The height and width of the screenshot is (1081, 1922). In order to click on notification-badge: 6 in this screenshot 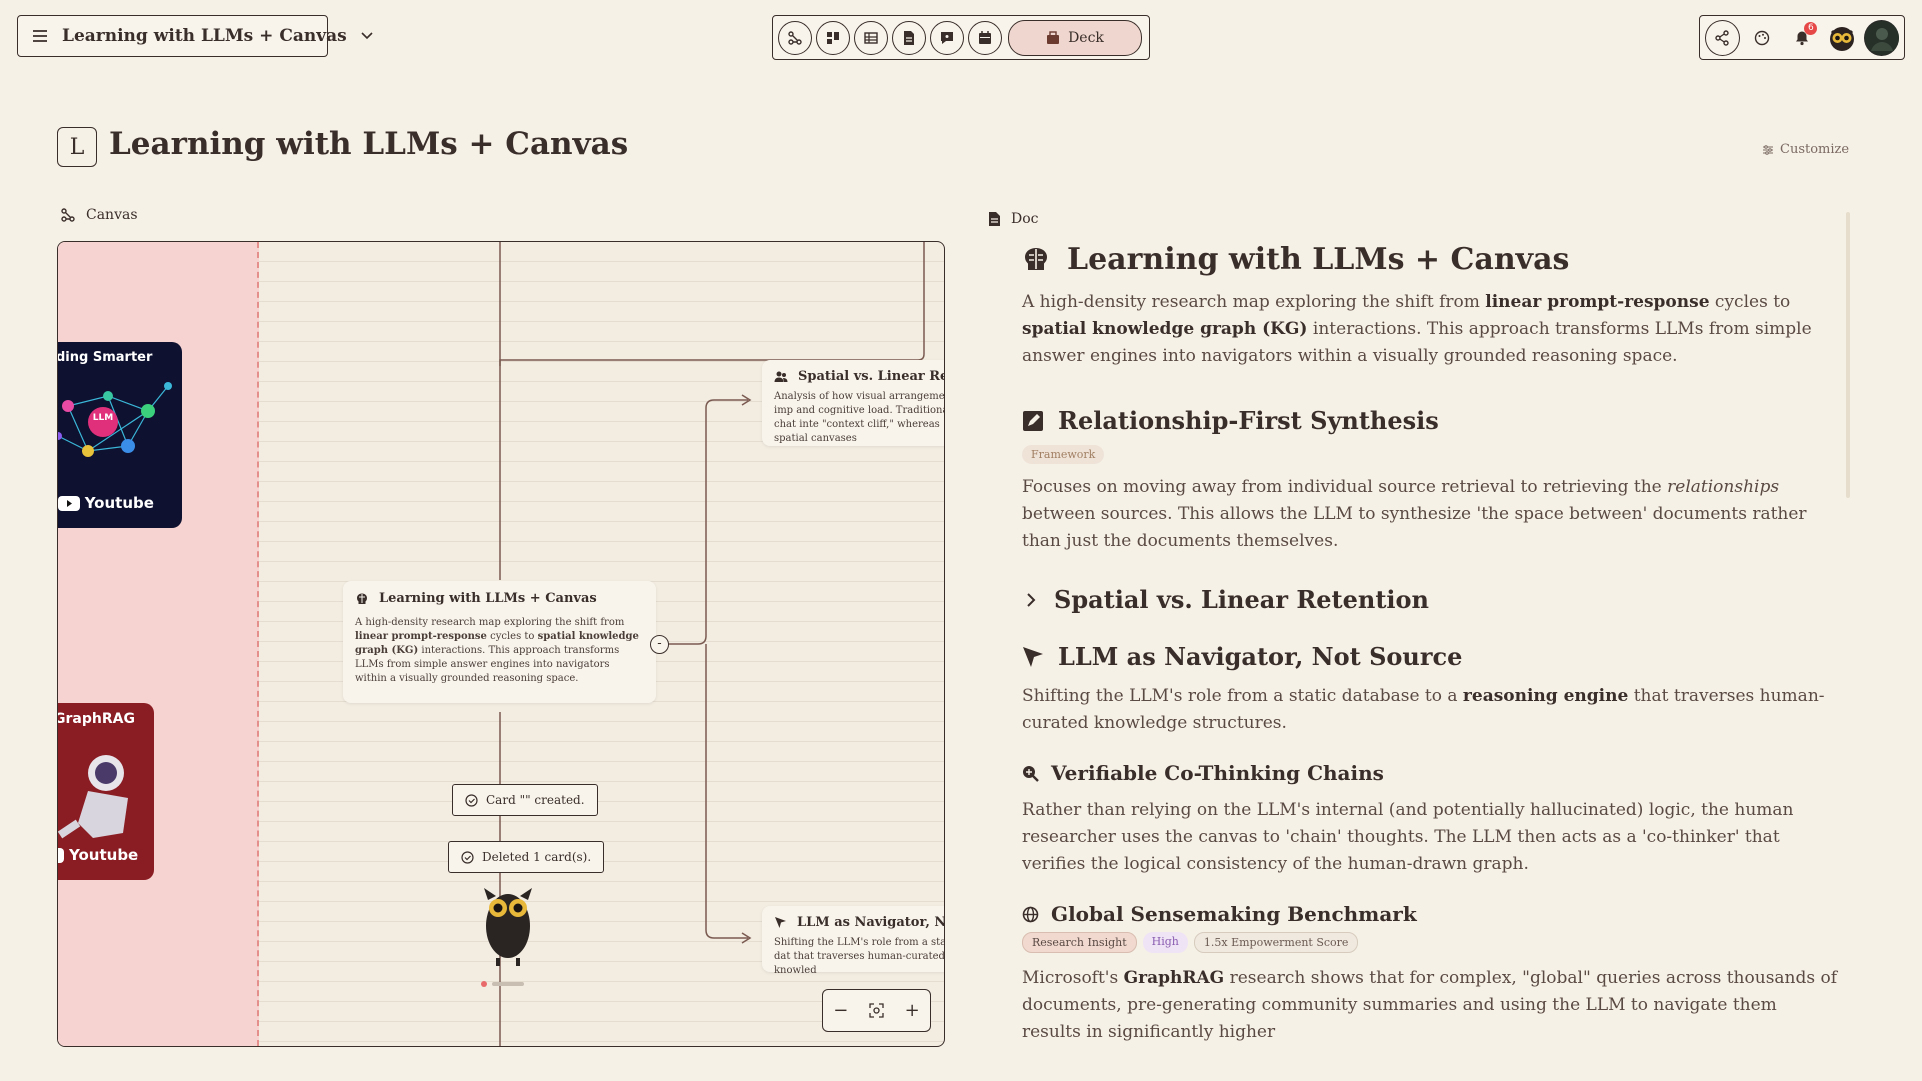, I will do `click(1811, 28)`.